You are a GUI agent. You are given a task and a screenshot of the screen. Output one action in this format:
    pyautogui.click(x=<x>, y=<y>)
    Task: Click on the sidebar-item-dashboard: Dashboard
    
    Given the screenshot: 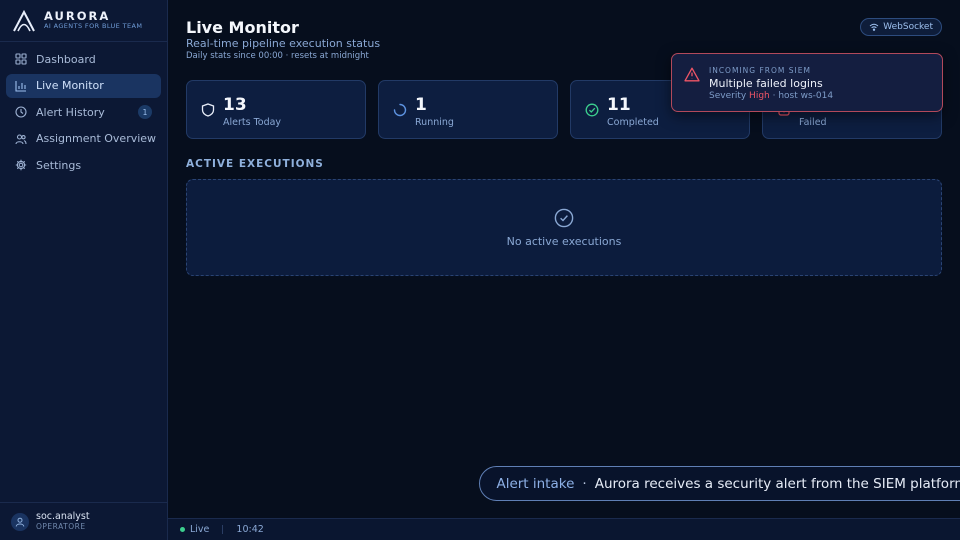 What is the action you would take?
    pyautogui.click(x=83, y=59)
    